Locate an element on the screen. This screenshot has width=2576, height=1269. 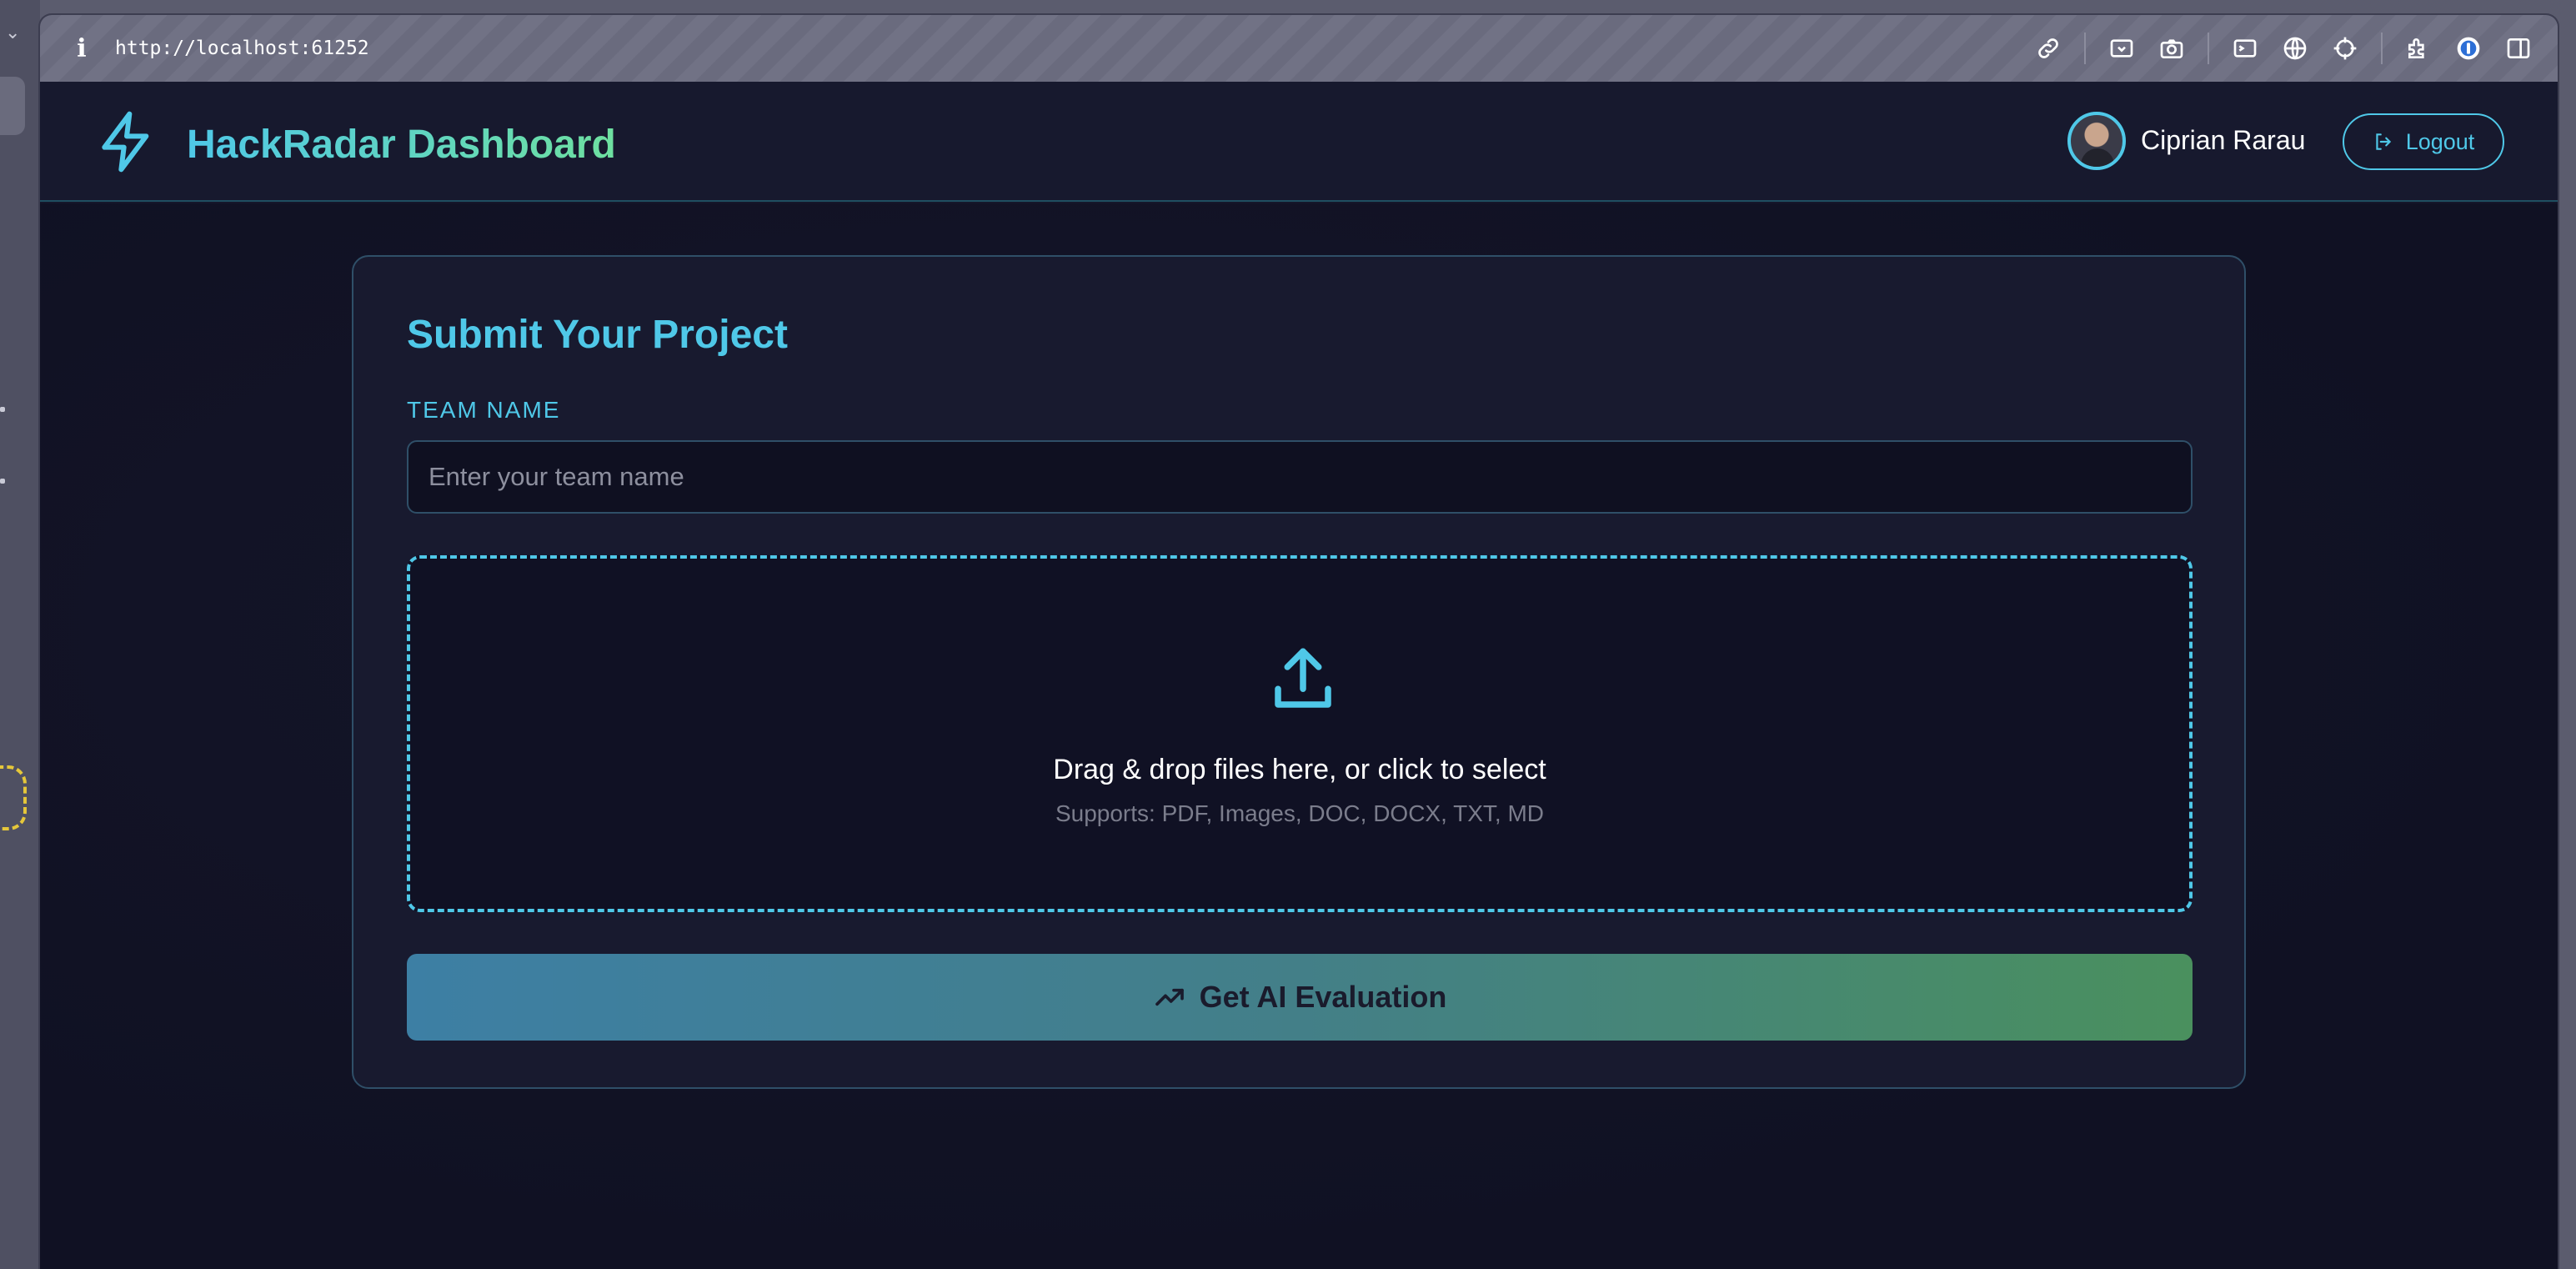
team-name-input is located at coordinates (1300, 477).